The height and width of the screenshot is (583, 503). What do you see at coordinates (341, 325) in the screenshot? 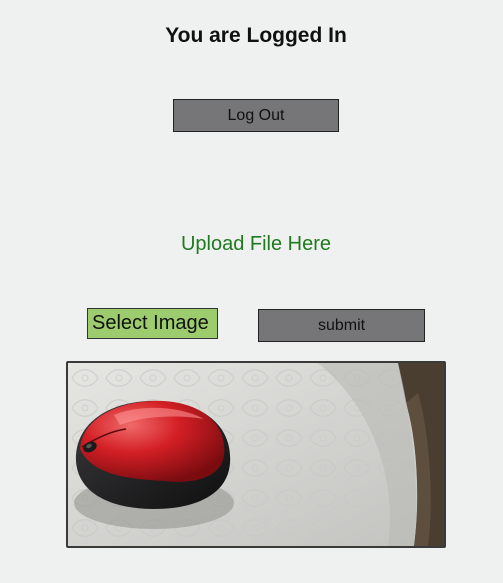
I see `submit-button: submit` at bounding box center [341, 325].